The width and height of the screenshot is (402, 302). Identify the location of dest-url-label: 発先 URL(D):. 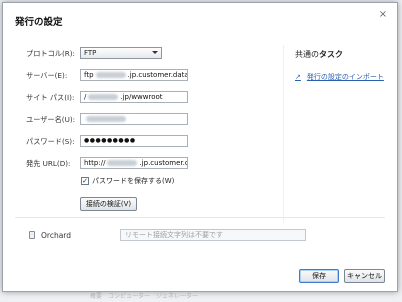
(48, 163).